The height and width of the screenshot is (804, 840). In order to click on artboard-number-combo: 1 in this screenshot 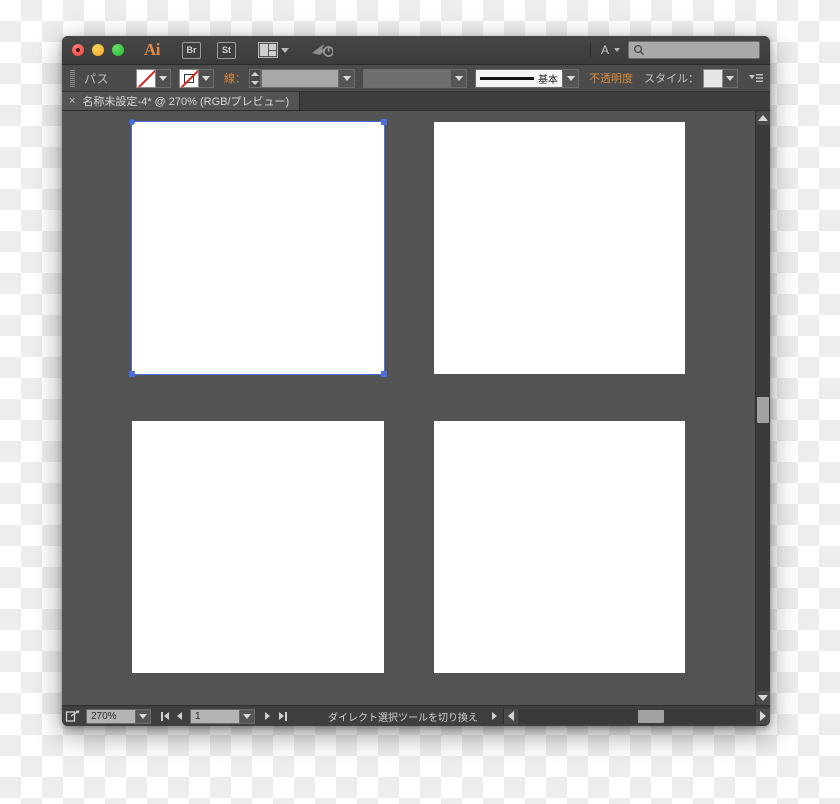, I will do `click(222, 716)`.